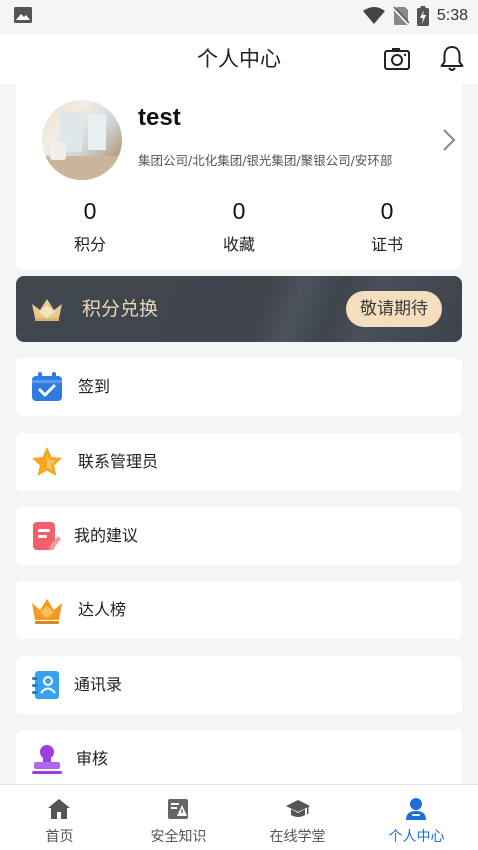  I want to click on image-notification-icon, so click(23, 15).